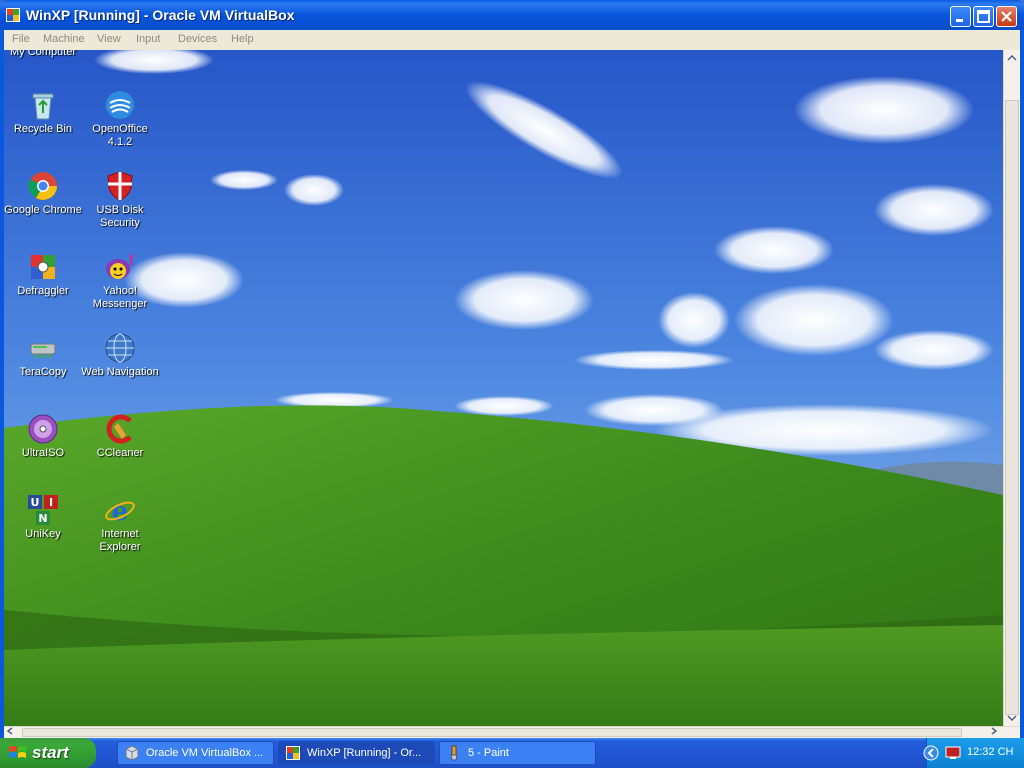  Describe the element at coordinates (43, 429) in the screenshot. I see `ultraiso-icon` at that location.